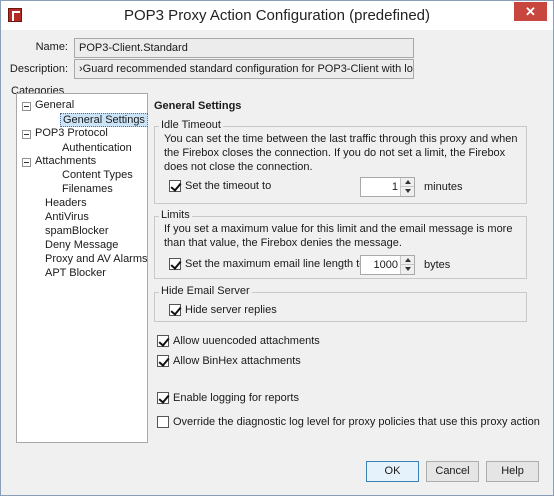 This screenshot has height=496, width=554. What do you see at coordinates (392, 471) in the screenshot?
I see `ok-button: OK` at bounding box center [392, 471].